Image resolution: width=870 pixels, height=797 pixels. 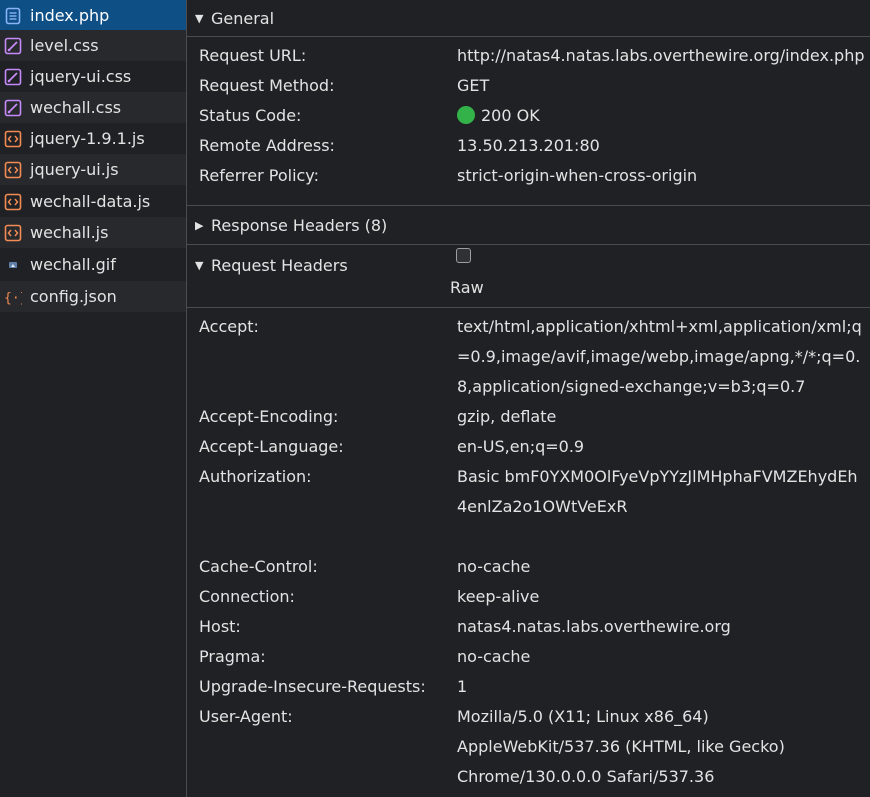 What do you see at coordinates (13, 265) in the screenshot?
I see `image-icon` at bounding box center [13, 265].